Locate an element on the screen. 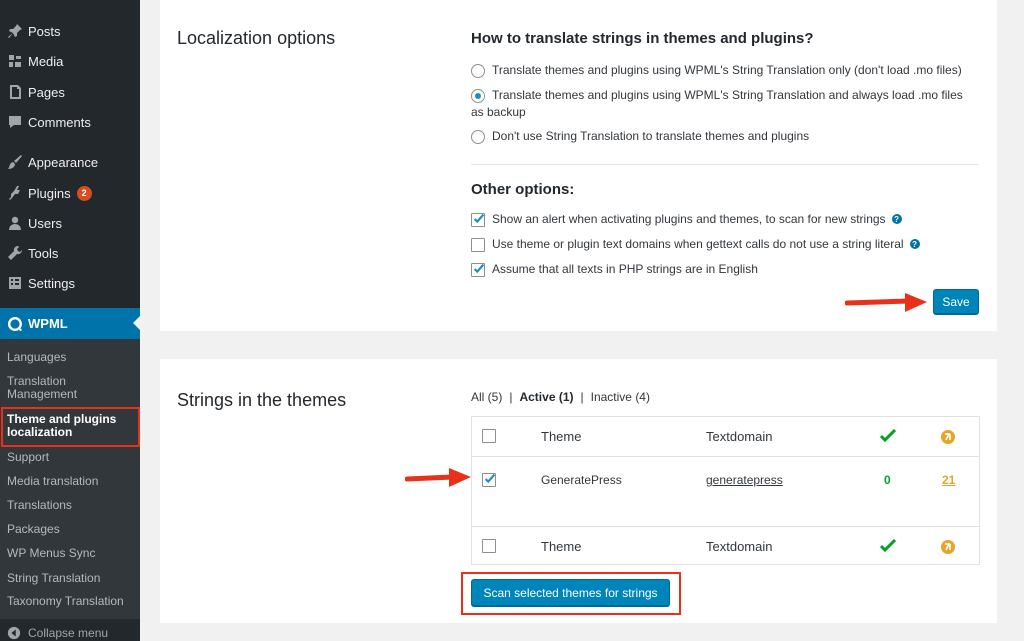 The image size is (1024, 641). submenu-item-taxonomy-translation: Taxonomy Translation is located at coordinates (70, 601).